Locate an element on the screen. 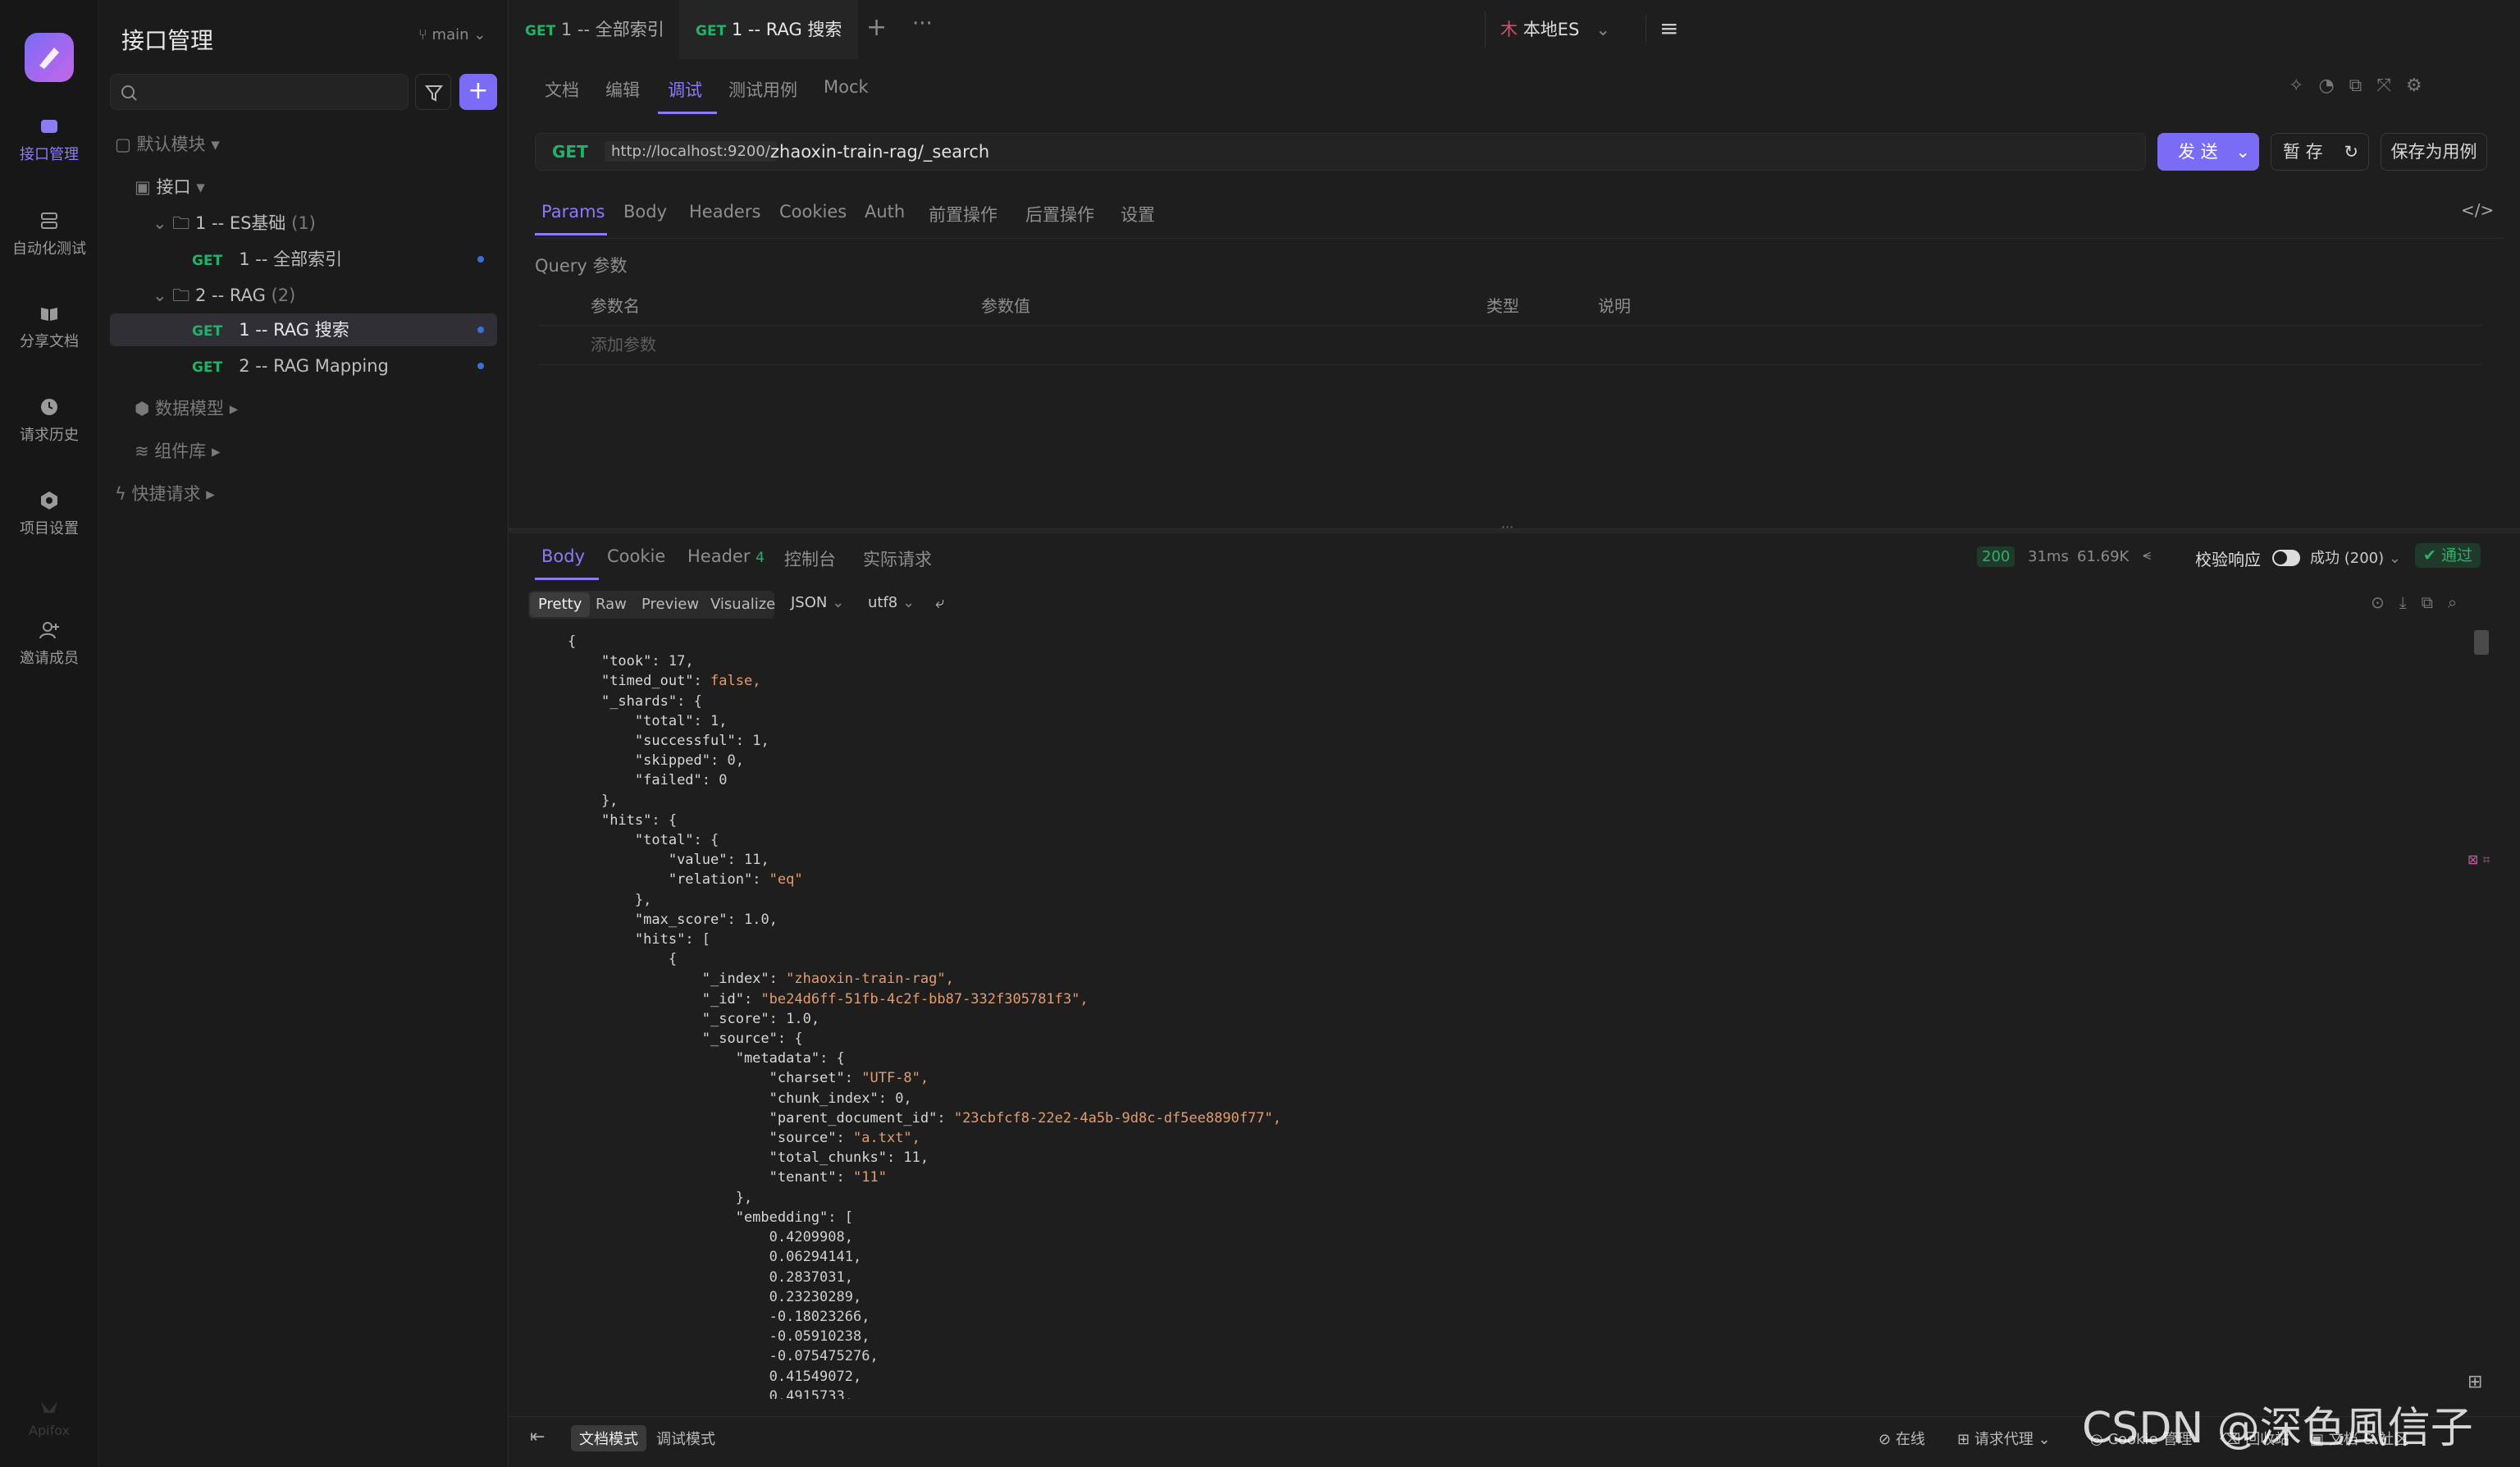  subtab-testcase: 测试用例 is located at coordinates (763, 89).